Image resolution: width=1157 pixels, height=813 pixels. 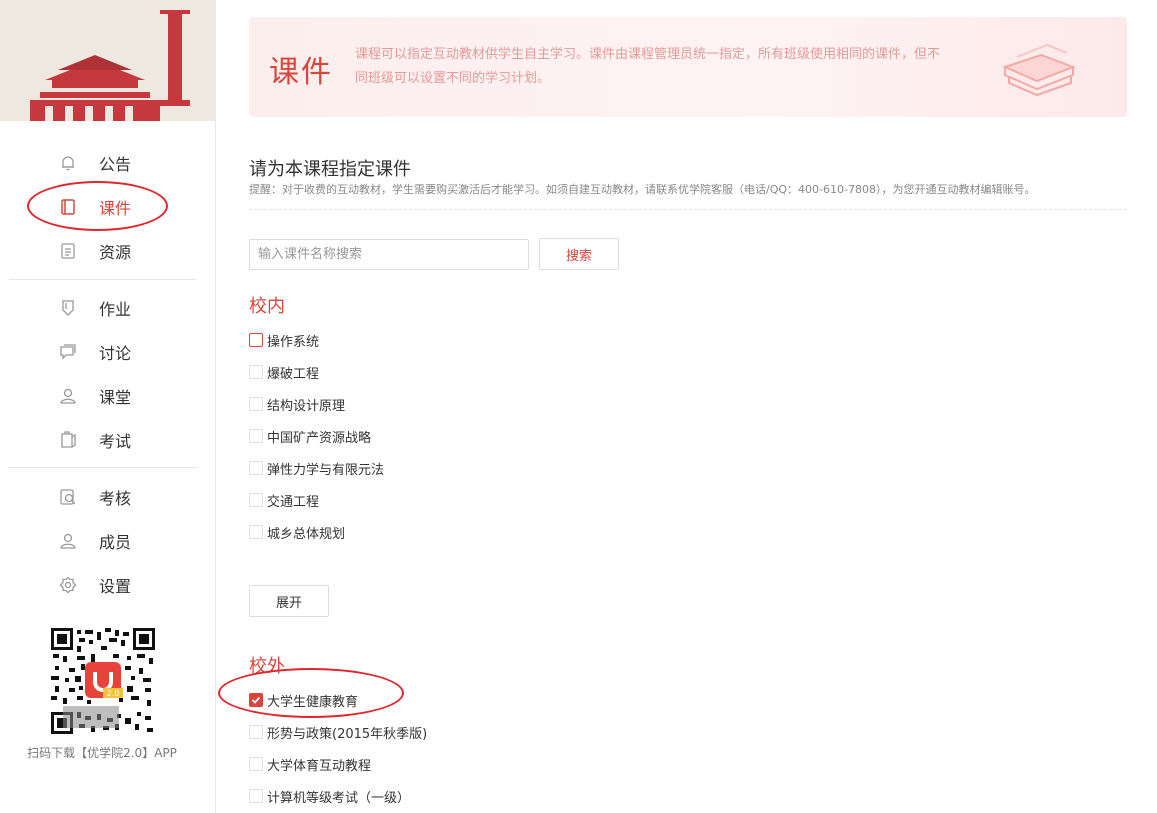 I want to click on course-label: 弹性力学与有限元法, so click(x=326, y=470).